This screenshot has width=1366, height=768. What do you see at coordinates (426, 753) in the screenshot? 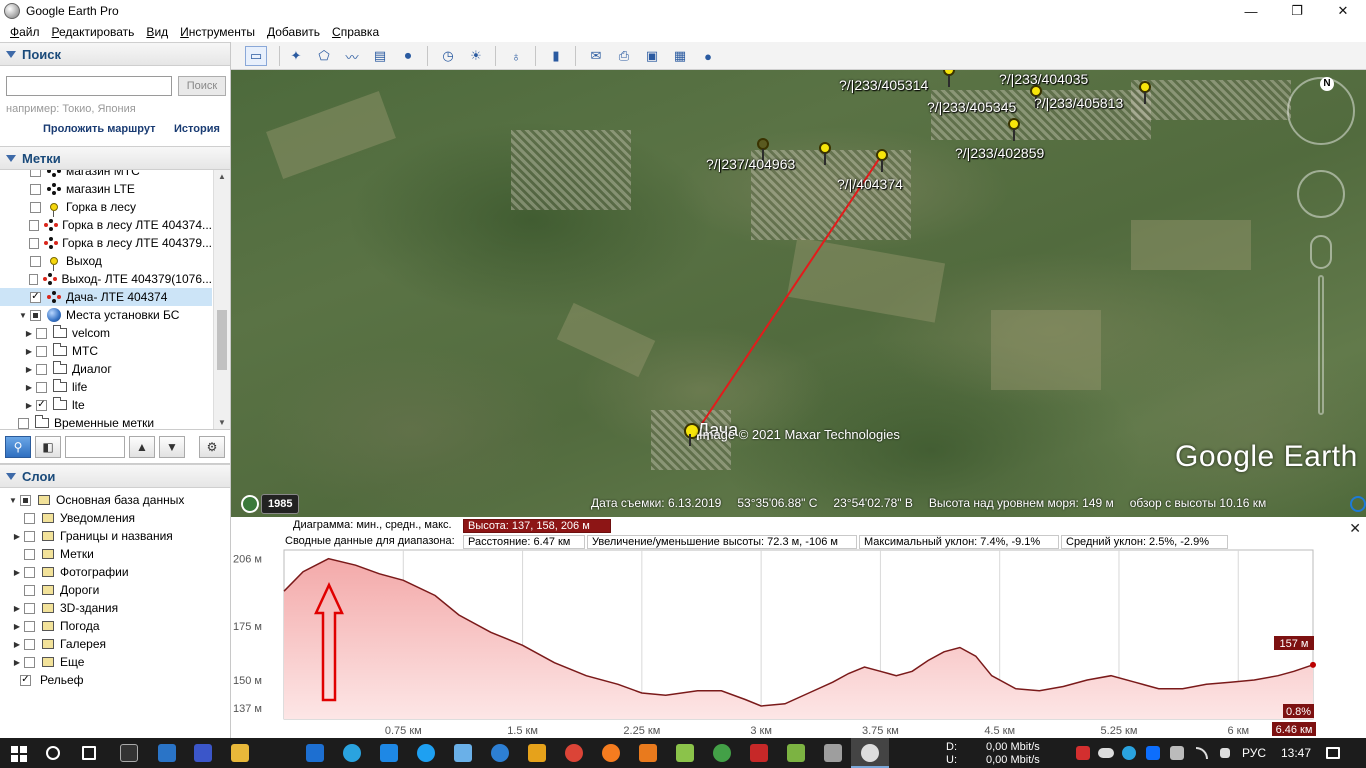
I see `browser-icon` at bounding box center [426, 753].